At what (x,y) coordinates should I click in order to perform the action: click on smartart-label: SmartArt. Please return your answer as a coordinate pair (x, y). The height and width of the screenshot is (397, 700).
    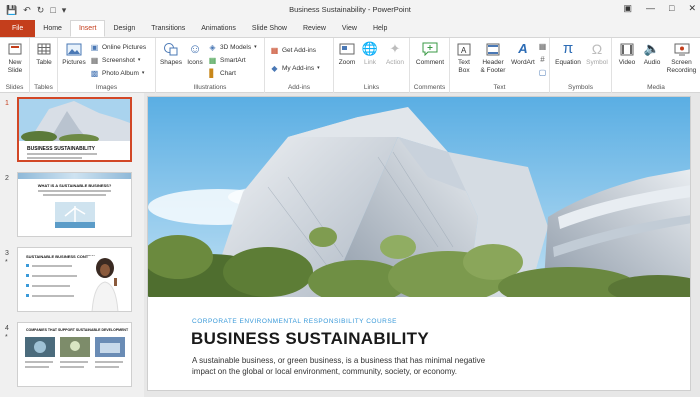
    Looking at the image, I should click on (233, 60).